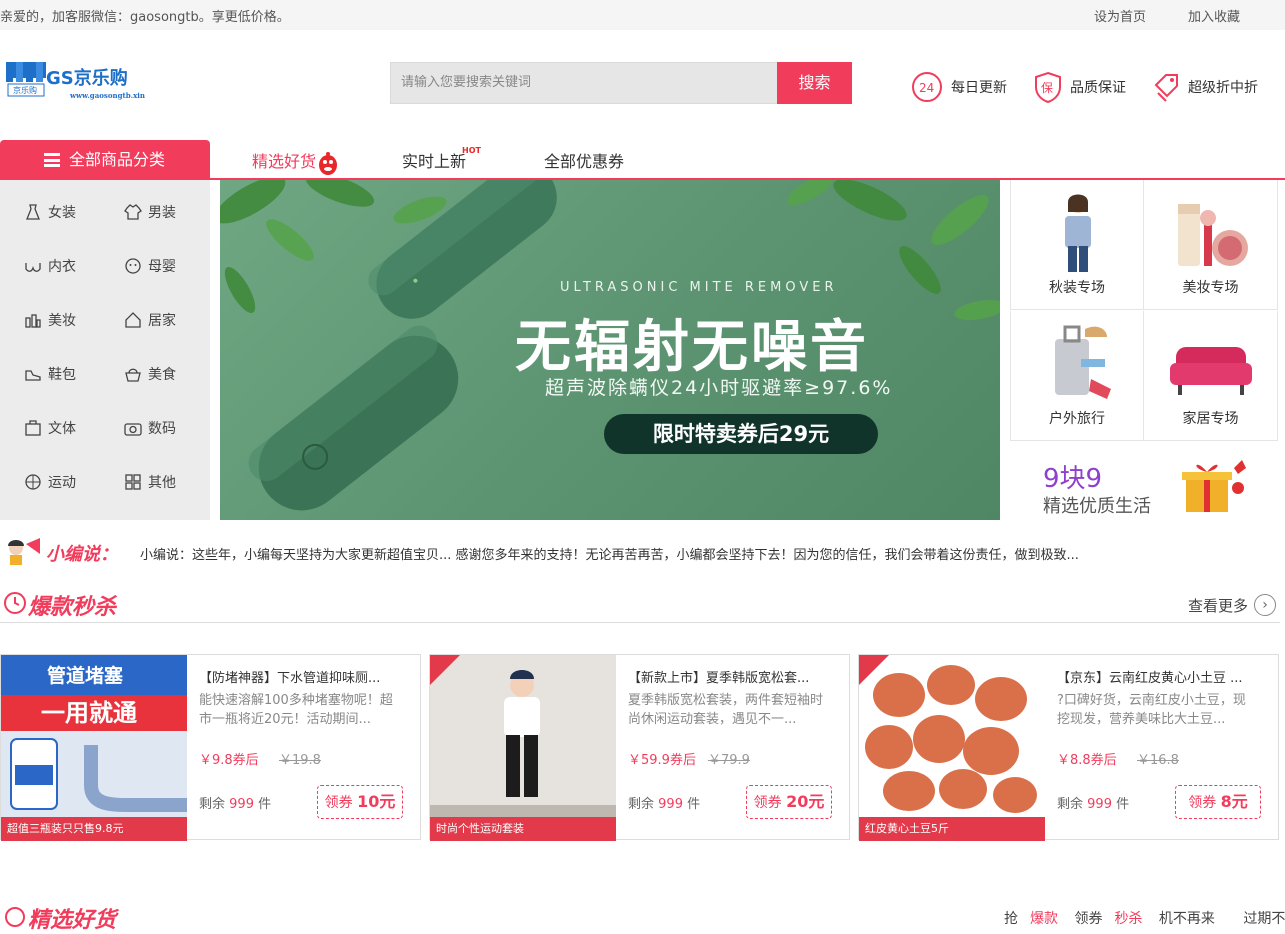 Image resolution: width=1285 pixels, height=934 pixels. I want to click on feature-daily-update: 24 每日更新, so click(959, 87).